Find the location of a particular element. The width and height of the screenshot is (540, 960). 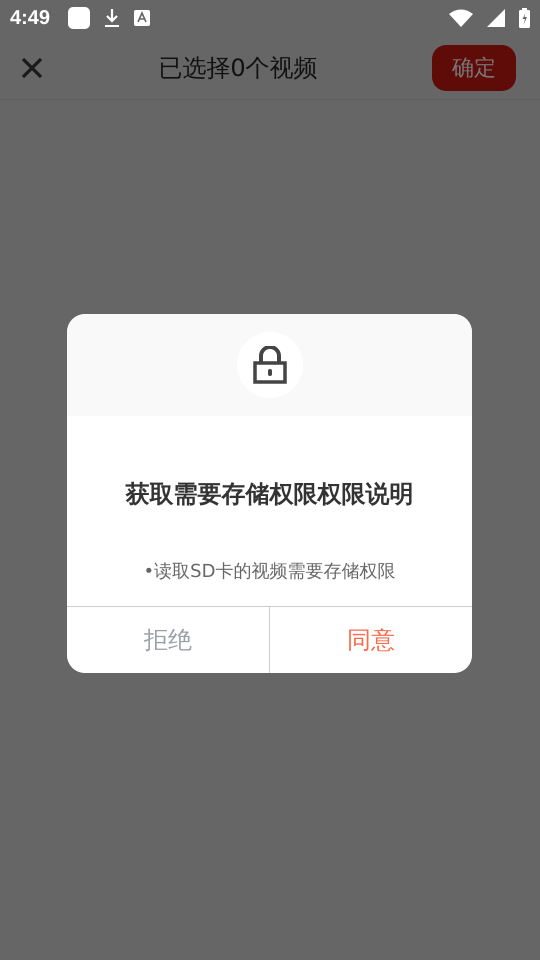

notification-icon is located at coordinates (79, 18).